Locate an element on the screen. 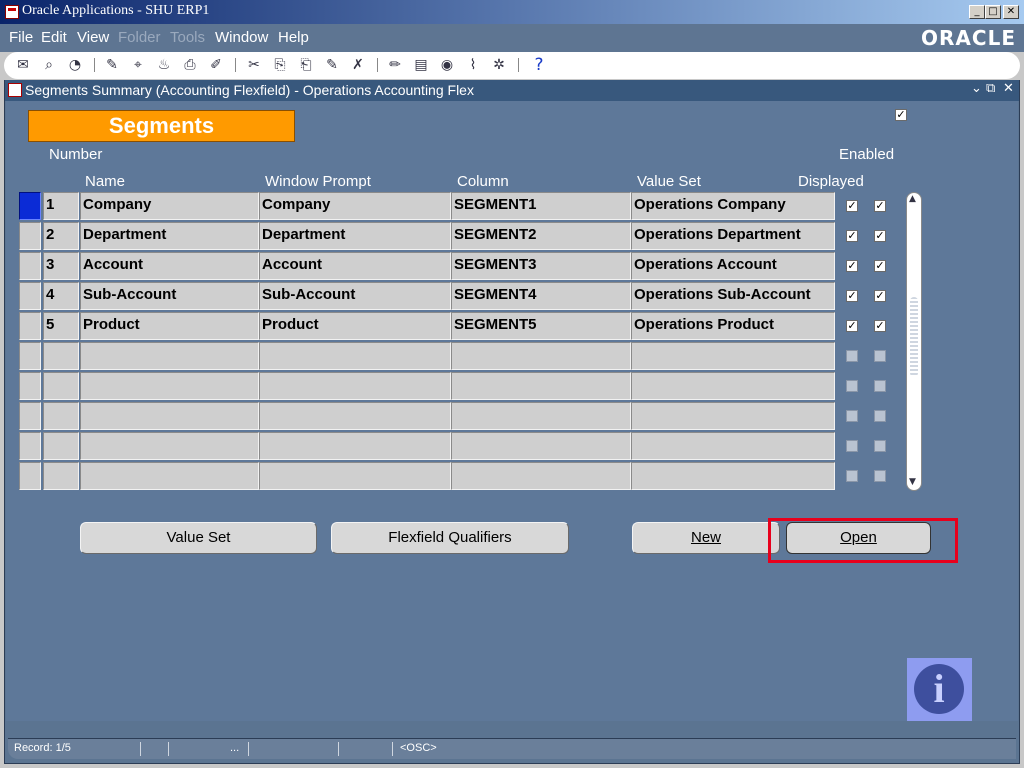 The image size is (1024, 768). zoom-icon: ▤ is located at coordinates (421, 65).